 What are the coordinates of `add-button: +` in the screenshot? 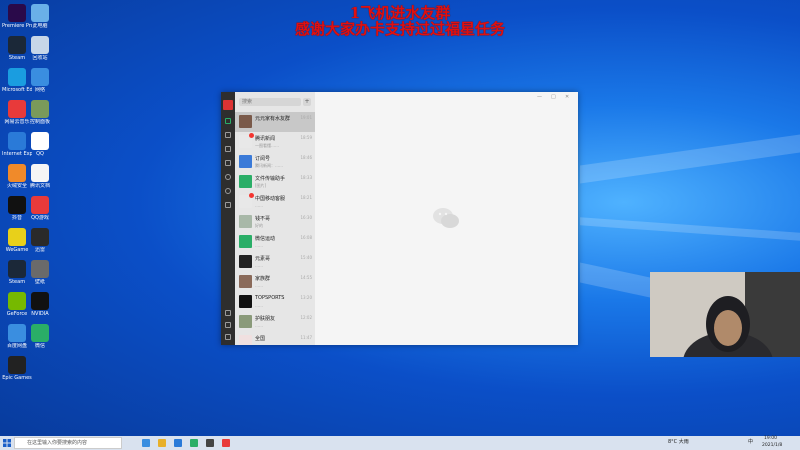 It's located at (307, 102).